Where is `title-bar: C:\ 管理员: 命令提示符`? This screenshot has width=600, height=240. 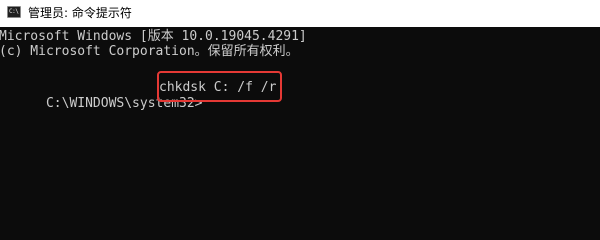
title-bar: C:\ 管理员: 命令提示符 is located at coordinates (300, 13).